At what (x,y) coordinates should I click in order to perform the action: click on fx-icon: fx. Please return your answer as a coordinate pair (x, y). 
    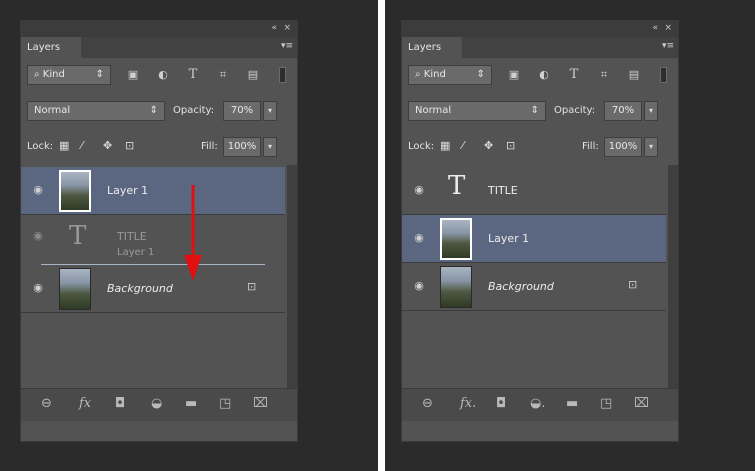
    Looking at the image, I should click on (85, 403).